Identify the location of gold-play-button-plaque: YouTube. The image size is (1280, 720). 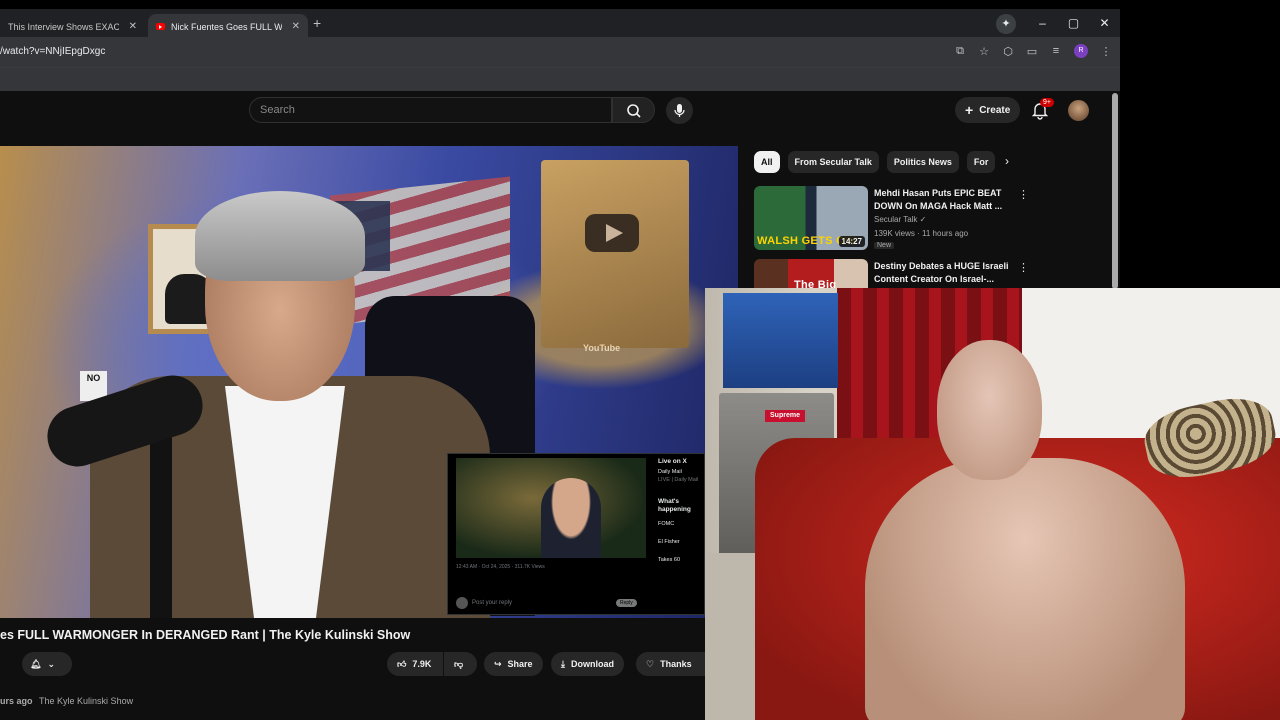
(615, 256).